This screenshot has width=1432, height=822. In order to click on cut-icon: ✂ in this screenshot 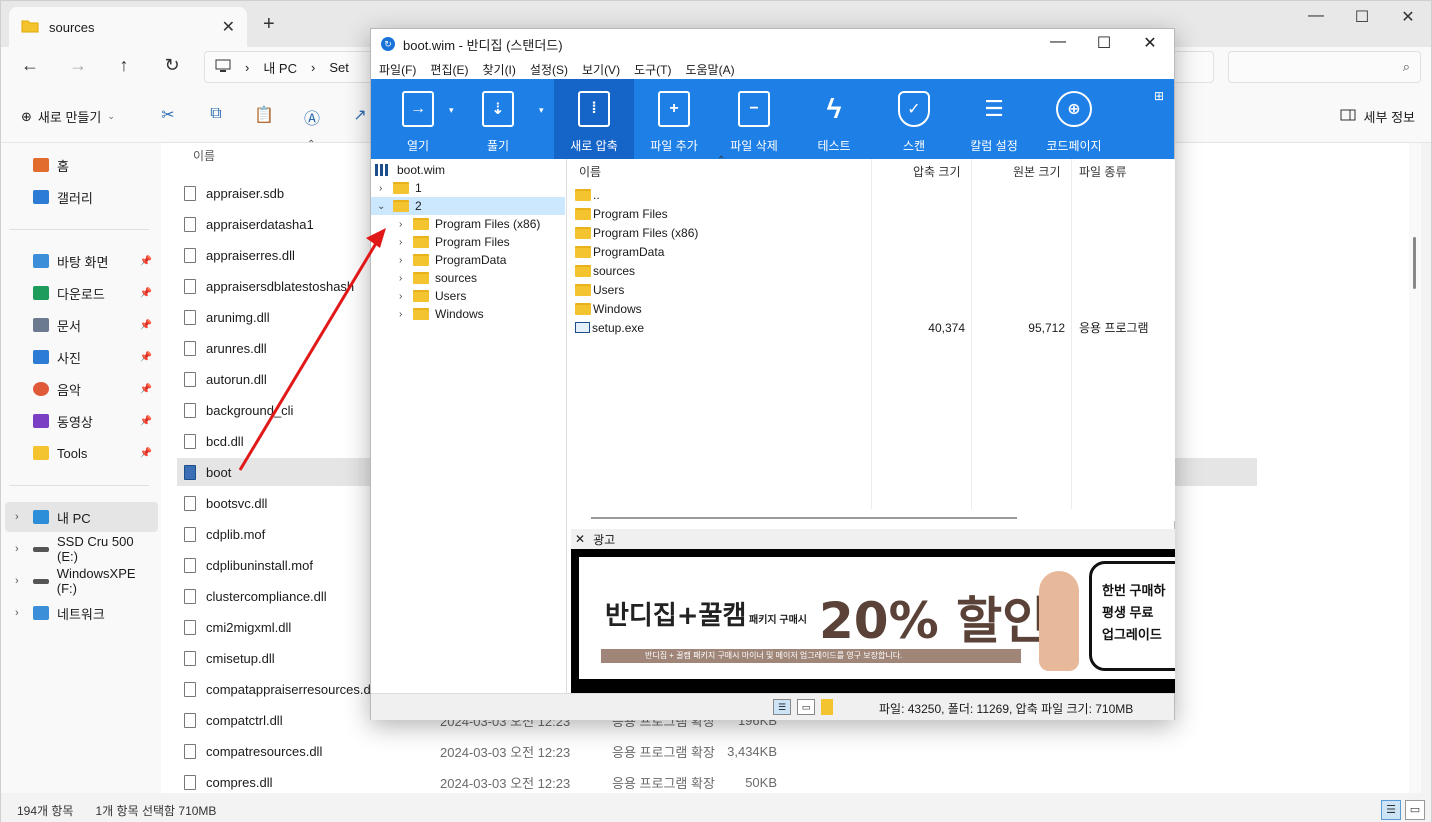, I will do `click(168, 115)`.